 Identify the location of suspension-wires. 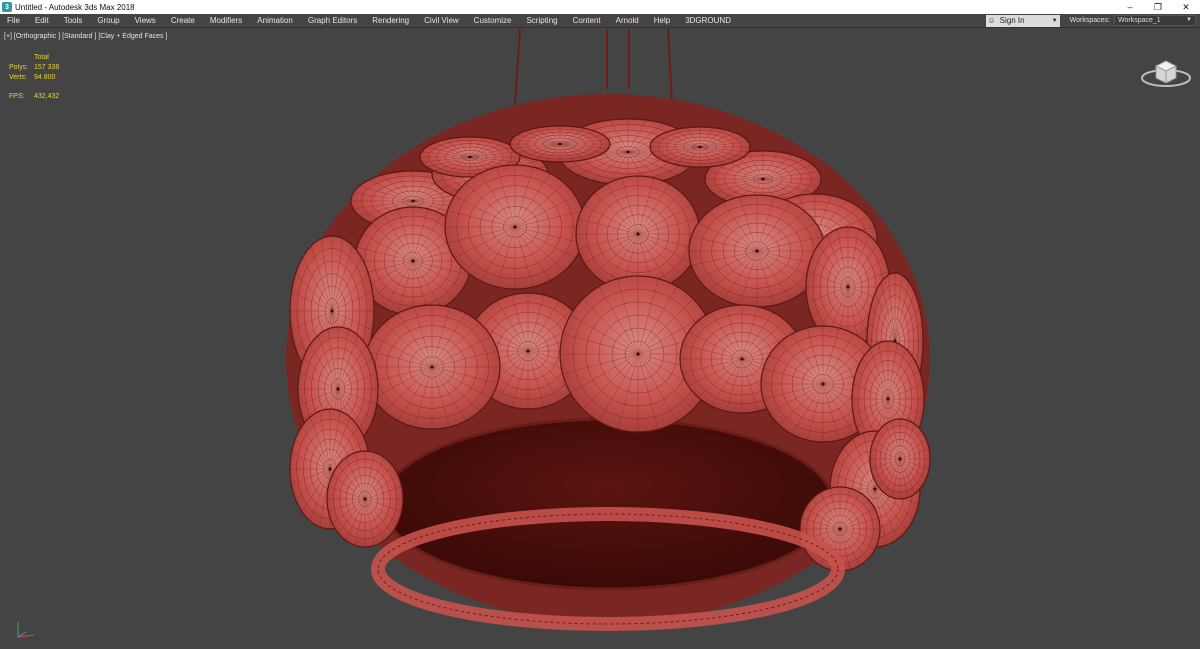
(593, 67).